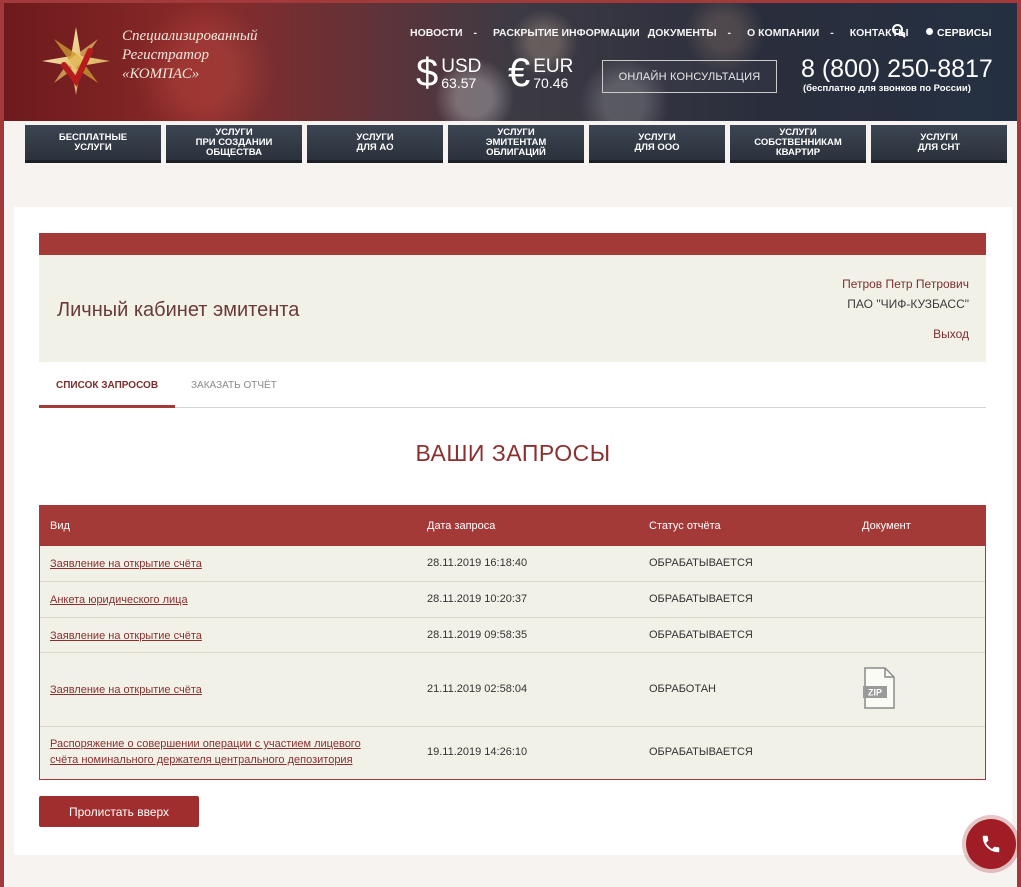 The width and height of the screenshot is (1021, 887). I want to click on active-tab-indicator, so click(107, 406).